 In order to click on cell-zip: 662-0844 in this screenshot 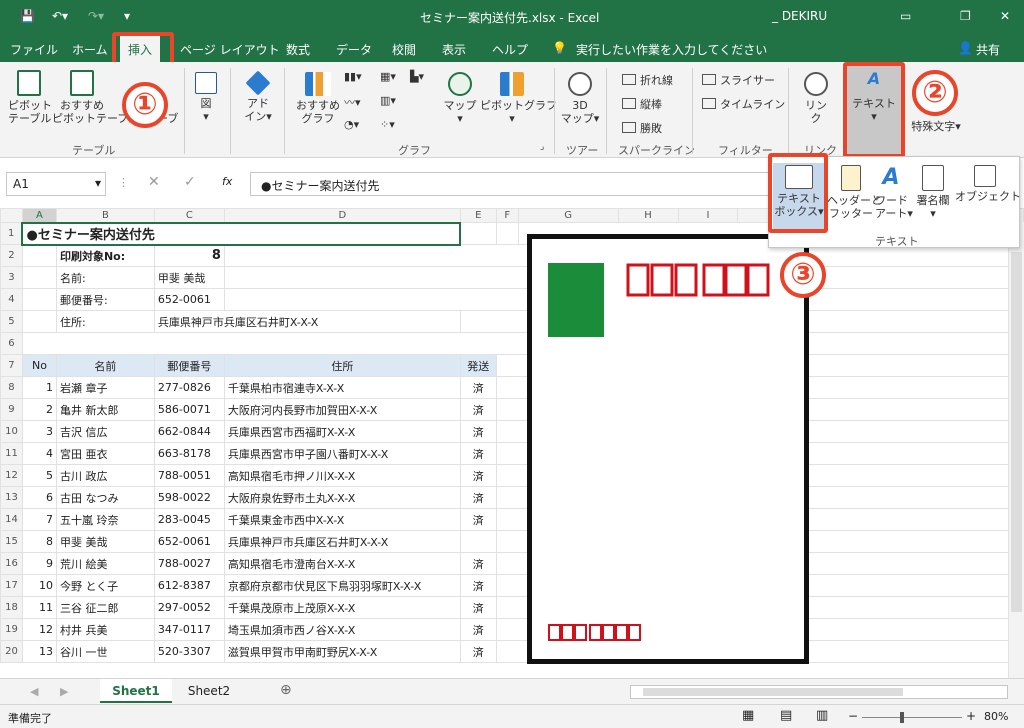, I will do `click(189, 431)`.